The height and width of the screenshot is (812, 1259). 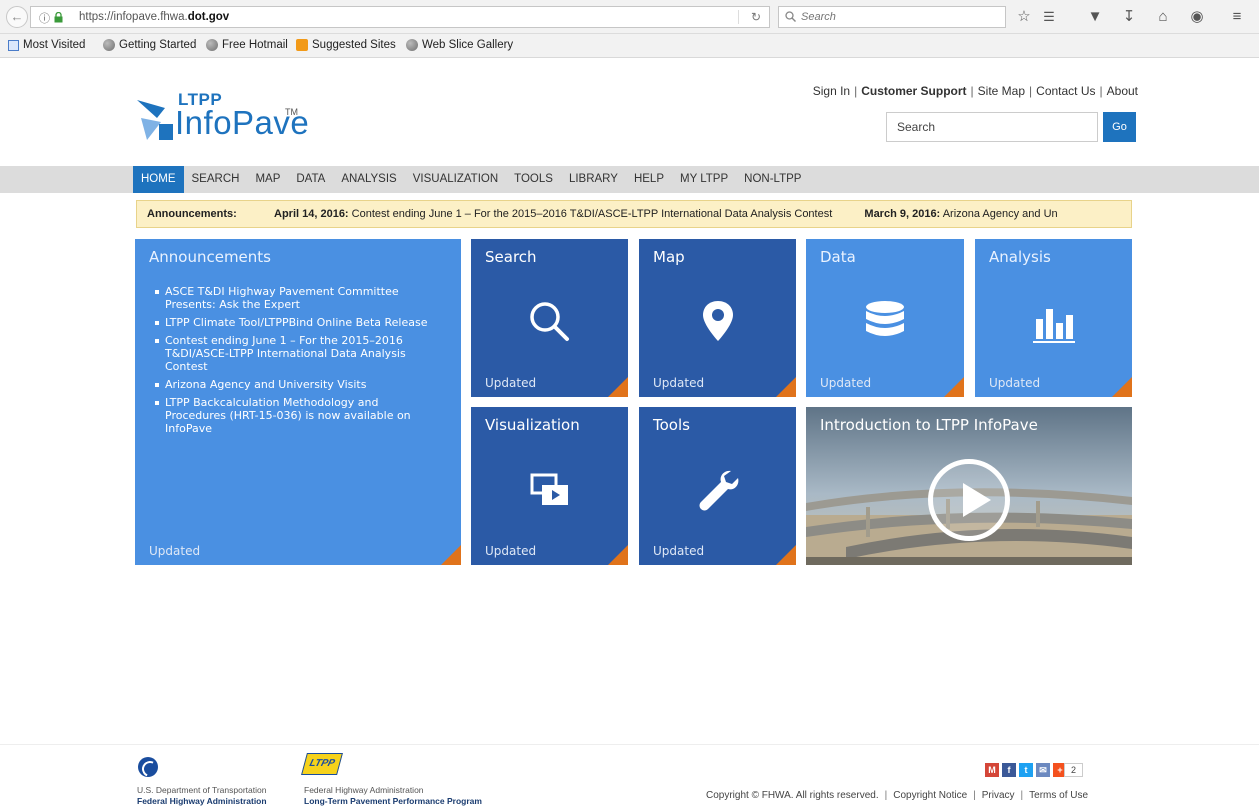 I want to click on customer-support-link: Customer Support, so click(x=913, y=91).